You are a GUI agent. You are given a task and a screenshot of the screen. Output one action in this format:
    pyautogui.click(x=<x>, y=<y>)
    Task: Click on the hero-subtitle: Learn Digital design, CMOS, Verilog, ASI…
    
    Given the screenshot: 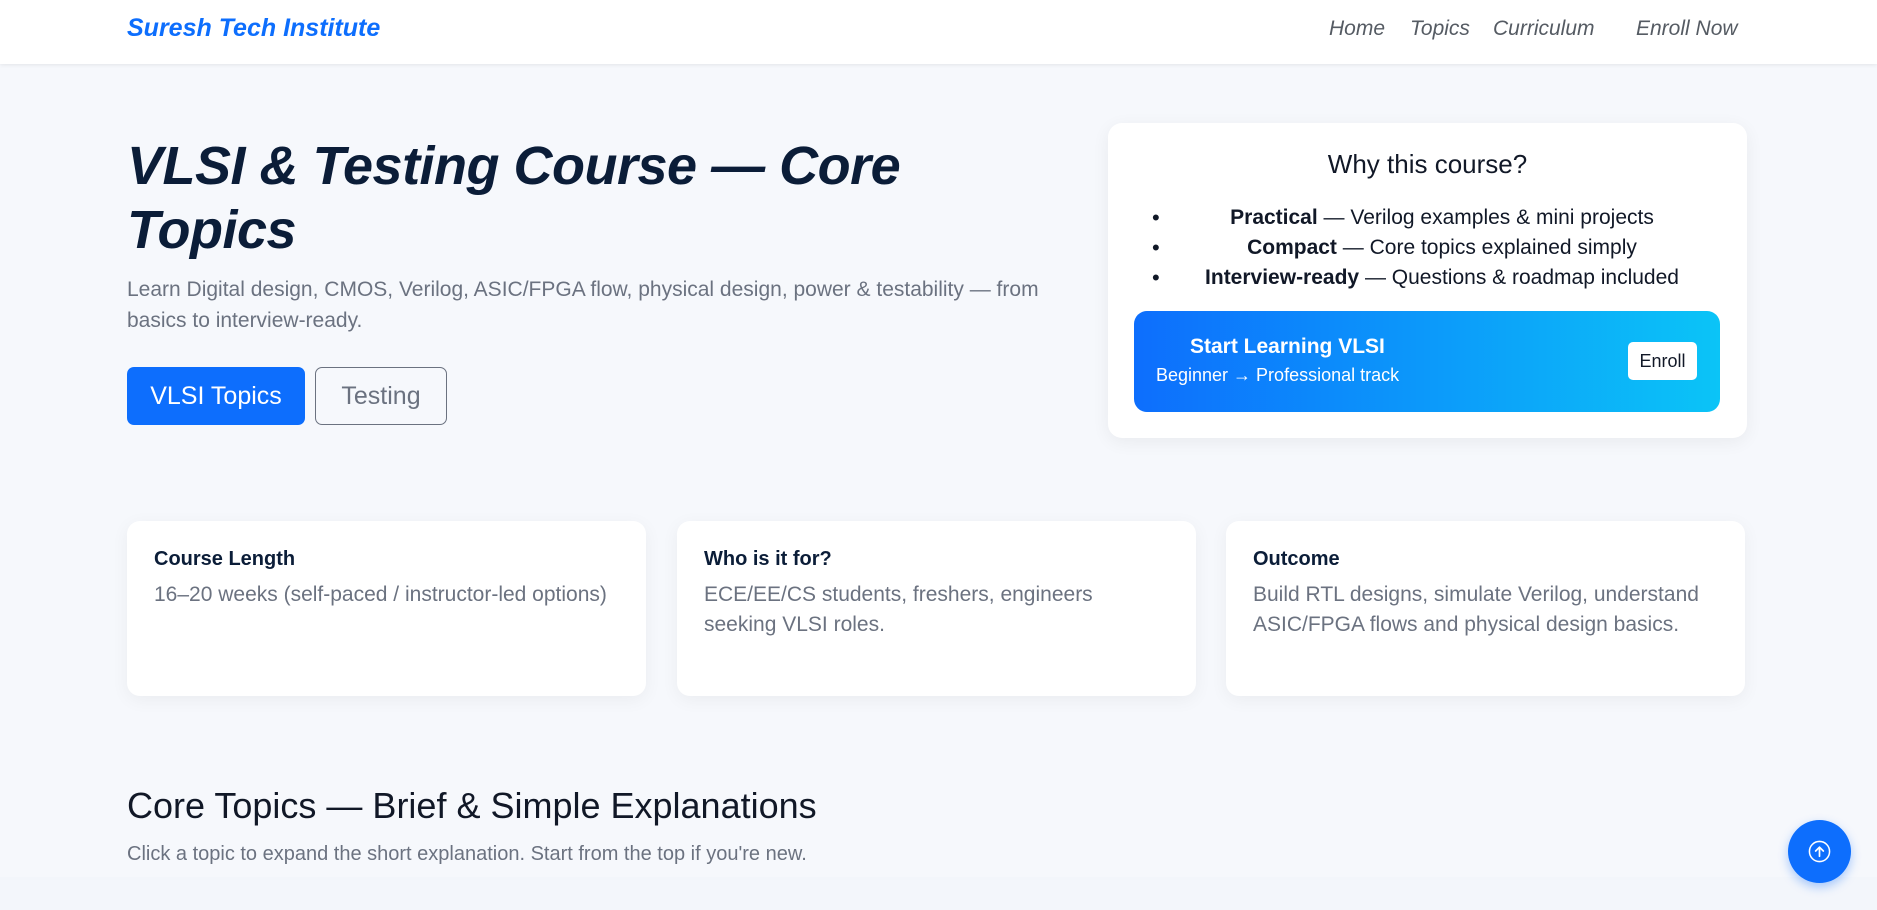 What is the action you would take?
    pyautogui.click(x=583, y=305)
    